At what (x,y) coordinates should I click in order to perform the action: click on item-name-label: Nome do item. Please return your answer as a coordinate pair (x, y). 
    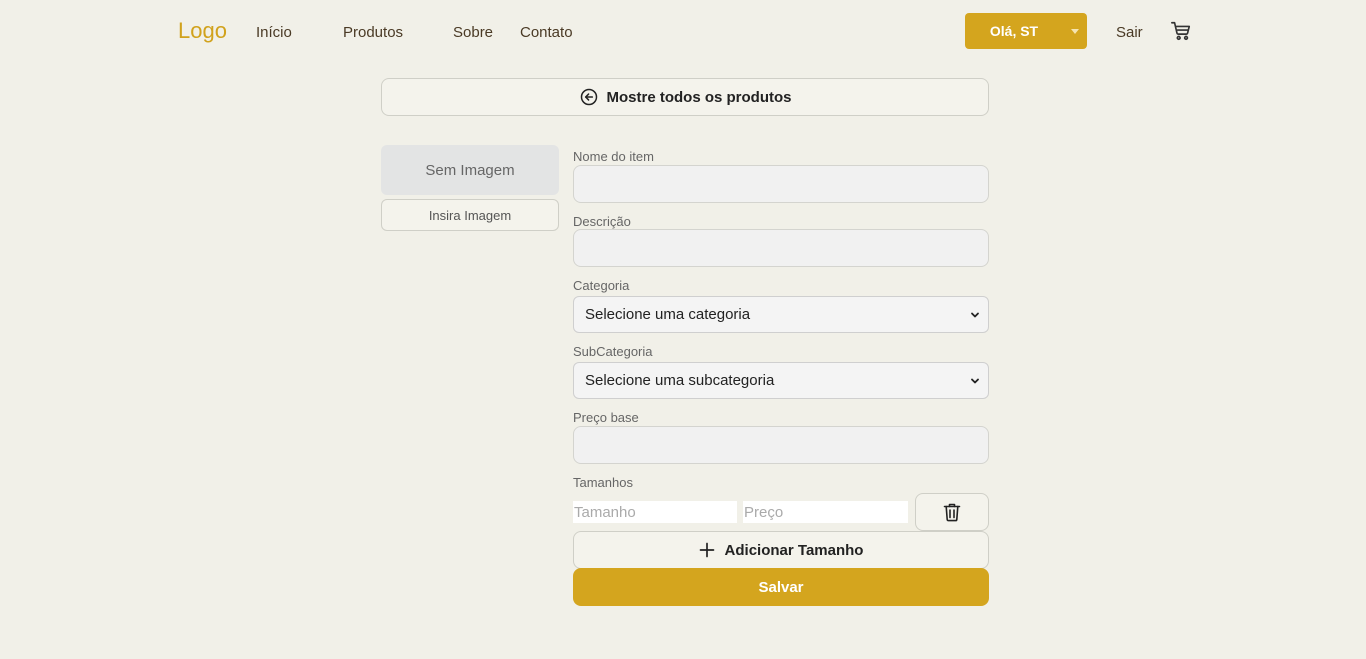
    Looking at the image, I should click on (613, 156).